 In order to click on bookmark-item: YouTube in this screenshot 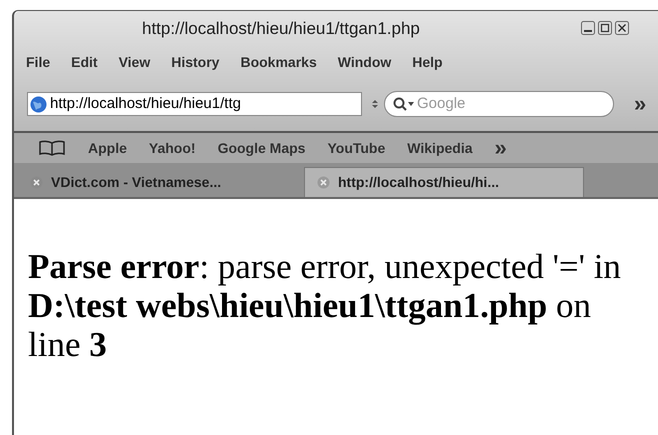, I will do `click(356, 148)`.